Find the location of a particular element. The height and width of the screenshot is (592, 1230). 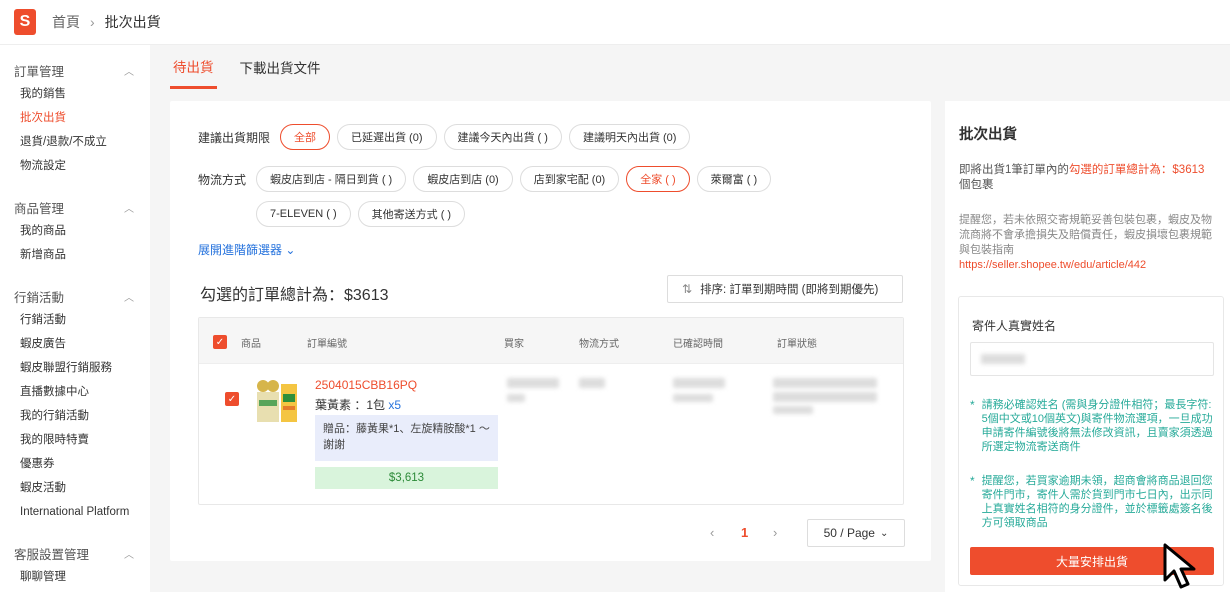

sidebar-item-marketing: 行銷活動 is located at coordinates (75, 320).